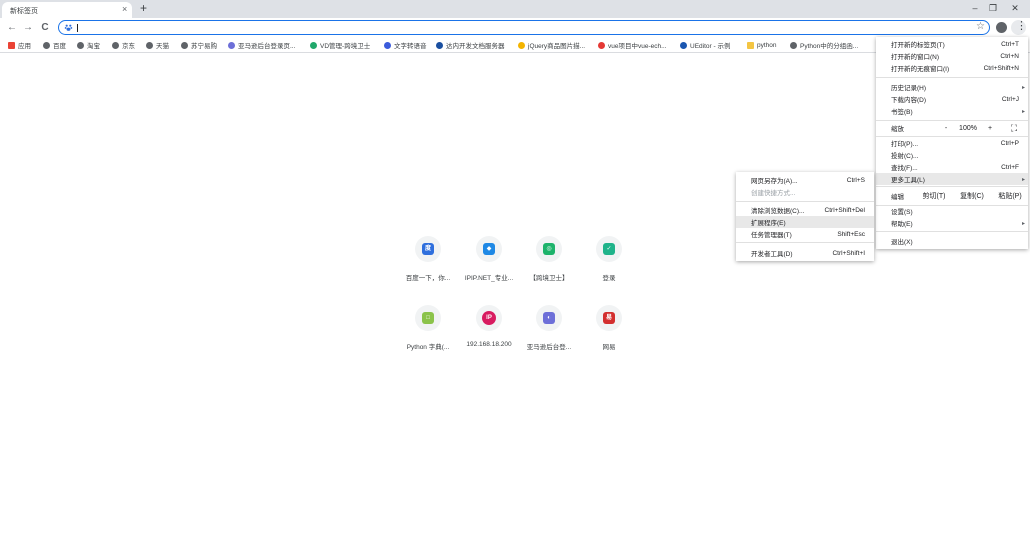  What do you see at coordinates (705, 45) in the screenshot?
I see `bookmark-item: UEditor - 示例` at bounding box center [705, 45].